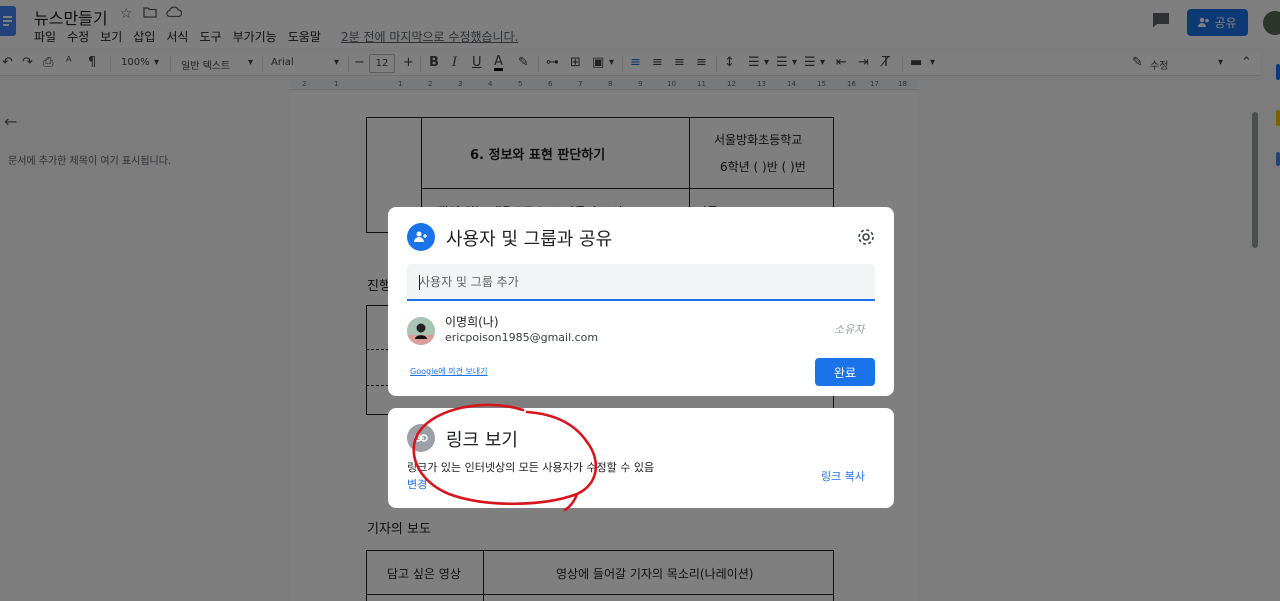 The height and width of the screenshot is (601, 1280). What do you see at coordinates (421, 237) in the screenshot?
I see `add-person-icon` at bounding box center [421, 237].